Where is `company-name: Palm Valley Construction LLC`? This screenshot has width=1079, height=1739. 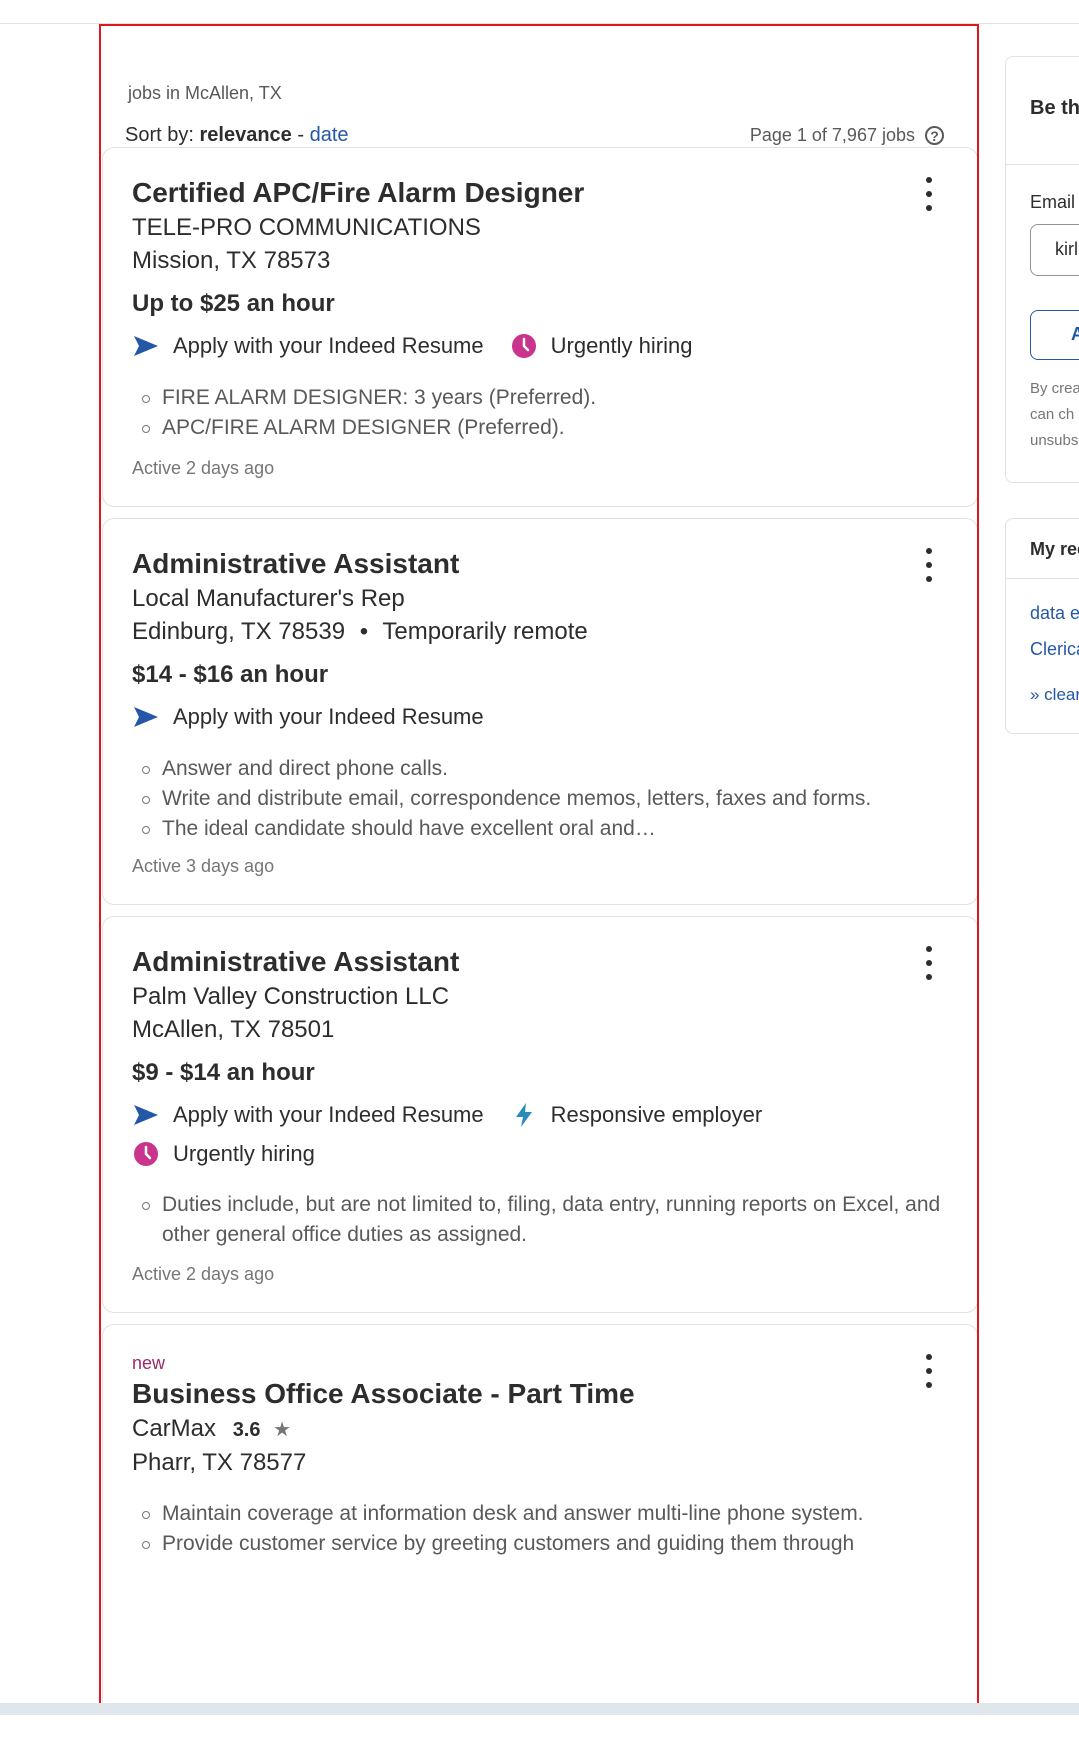 company-name: Palm Valley Construction LLC is located at coordinates (290, 997).